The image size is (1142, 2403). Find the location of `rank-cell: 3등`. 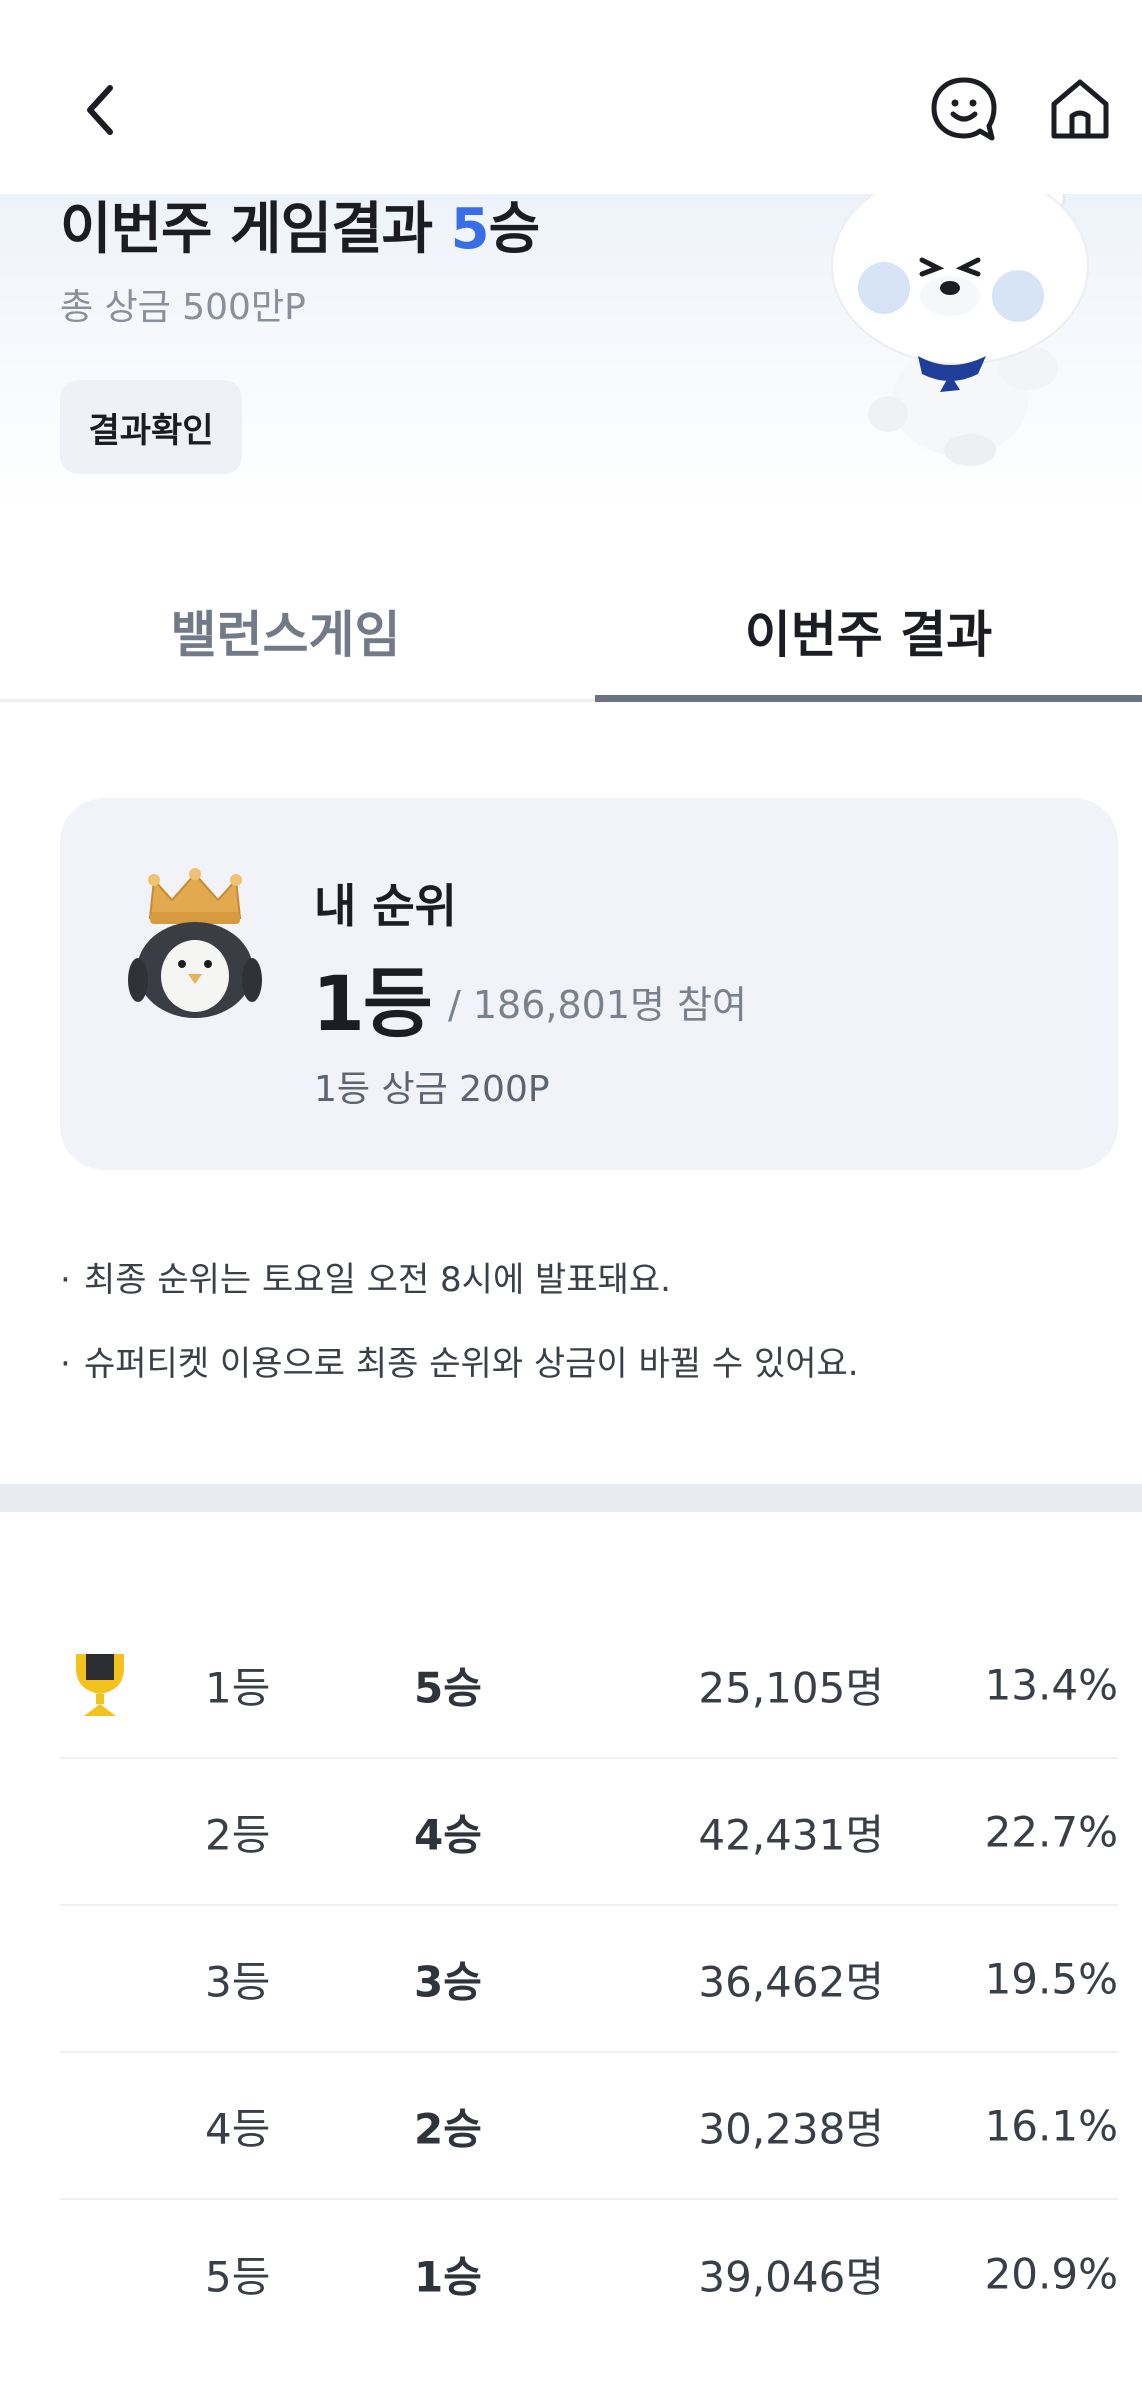

rank-cell: 3등 is located at coordinates (238, 1981).